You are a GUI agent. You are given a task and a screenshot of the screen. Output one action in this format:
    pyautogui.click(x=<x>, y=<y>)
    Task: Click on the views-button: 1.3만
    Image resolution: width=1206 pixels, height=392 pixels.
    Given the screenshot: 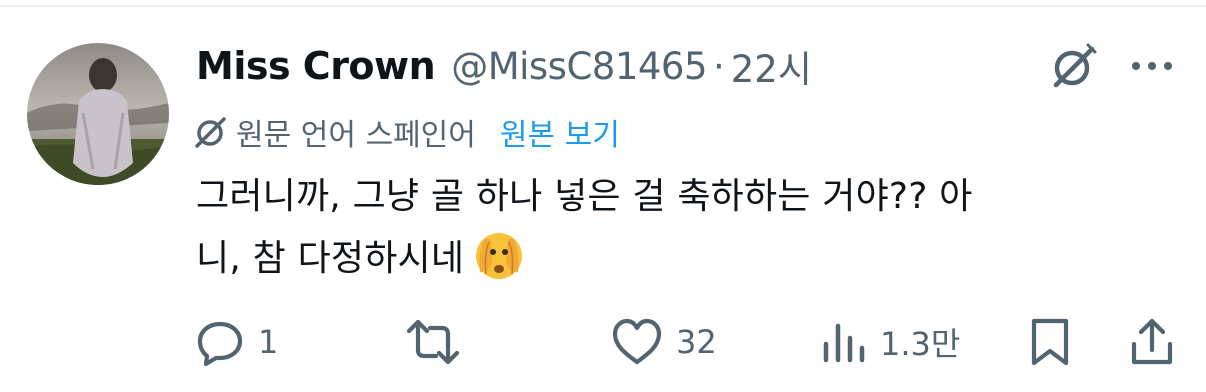 What is the action you would take?
    pyautogui.click(x=890, y=342)
    